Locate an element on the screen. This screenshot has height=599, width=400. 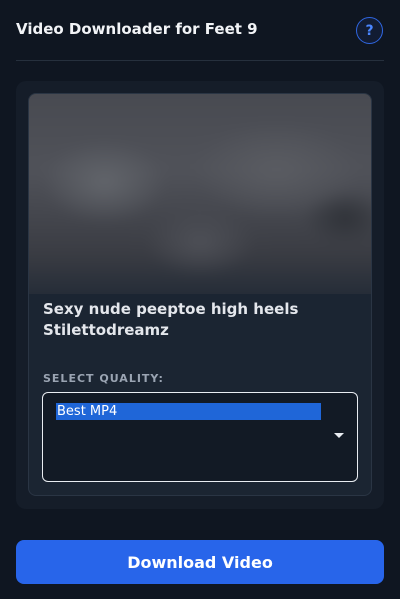
header-divider is located at coordinates (200, 60).